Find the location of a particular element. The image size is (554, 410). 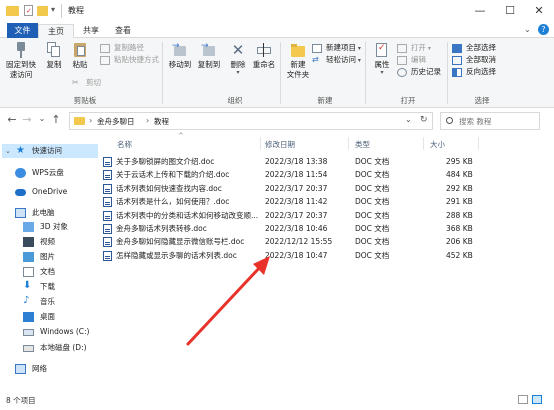

annotation-arrow is located at coordinates (228, 301).